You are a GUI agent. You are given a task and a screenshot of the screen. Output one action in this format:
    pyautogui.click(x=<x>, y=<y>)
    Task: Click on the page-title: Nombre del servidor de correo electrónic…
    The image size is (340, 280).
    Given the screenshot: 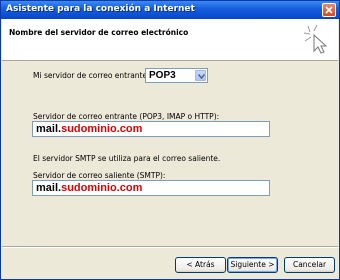 What is the action you would take?
    pyautogui.click(x=99, y=32)
    